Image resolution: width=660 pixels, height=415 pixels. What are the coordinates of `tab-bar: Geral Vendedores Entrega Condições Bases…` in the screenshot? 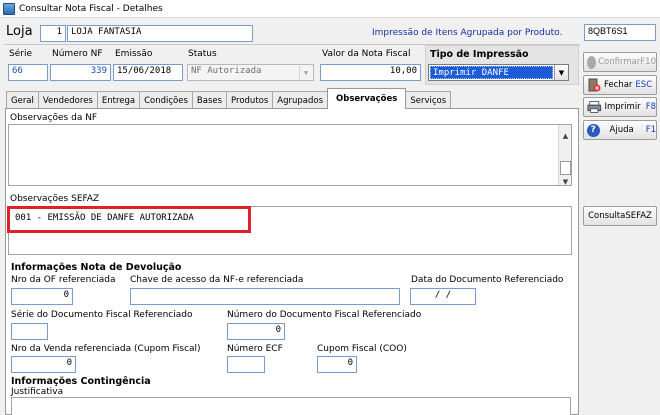 It's located at (229, 98).